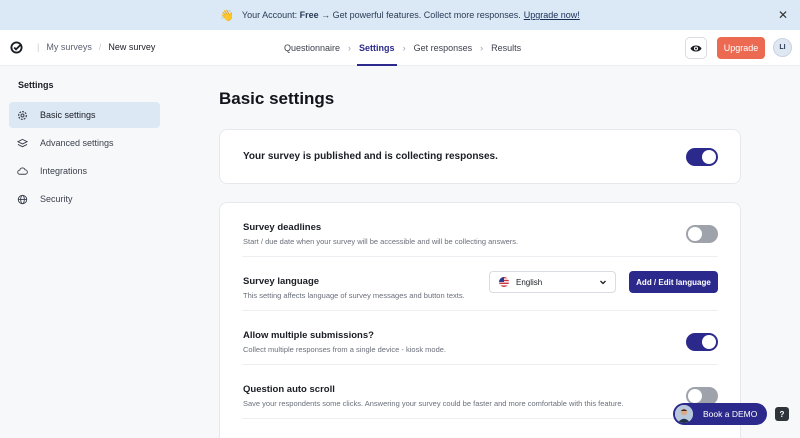 The image size is (800, 438). I want to click on language-value: English, so click(529, 282).